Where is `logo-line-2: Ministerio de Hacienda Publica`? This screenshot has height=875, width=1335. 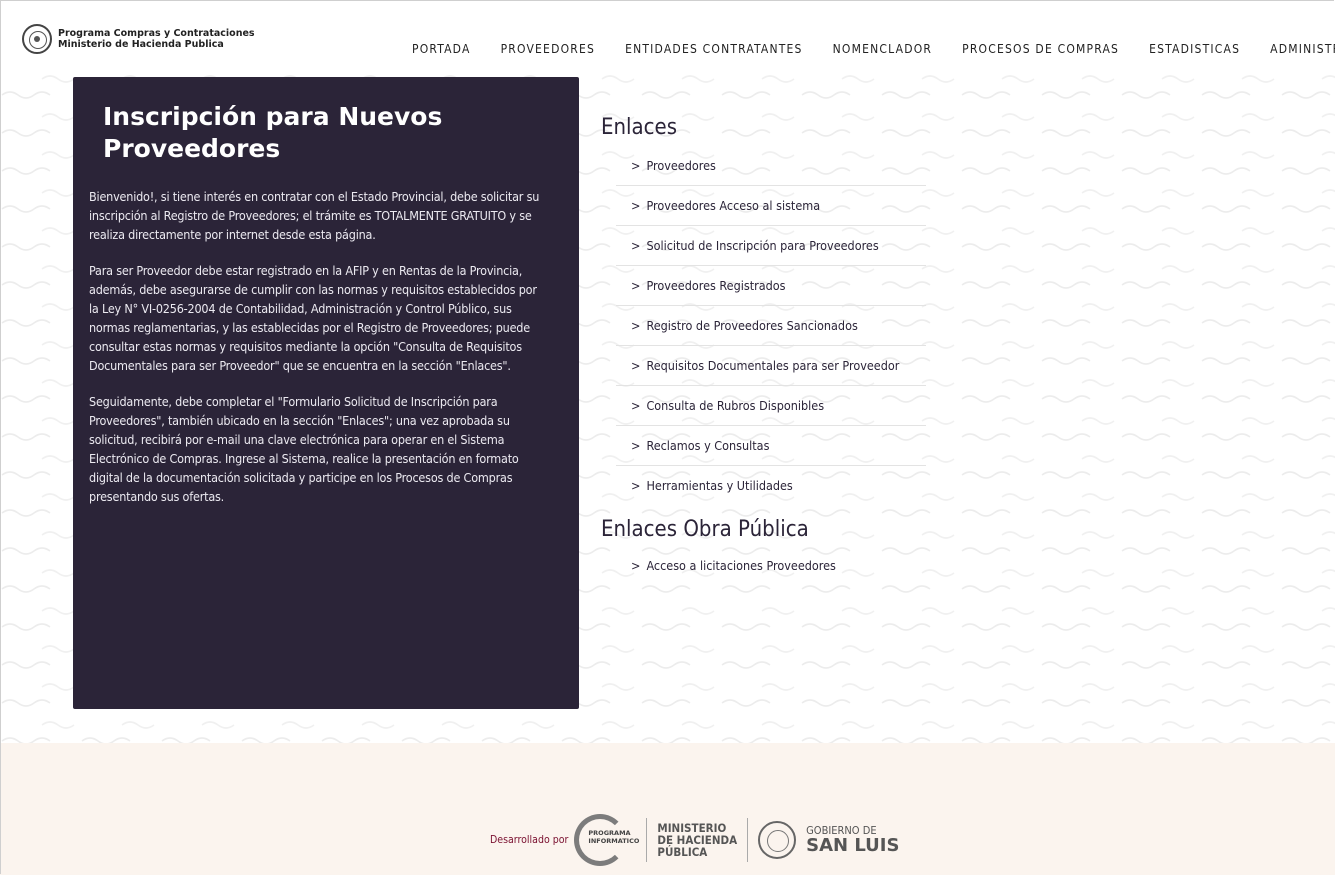
logo-line-2: Ministerio de Hacienda Publica is located at coordinates (141, 44).